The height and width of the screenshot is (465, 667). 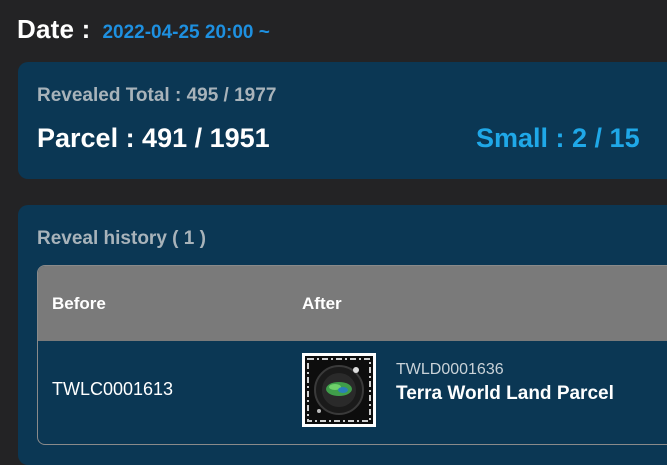 I want to click on after-item-name: Terra World Land Parcel, so click(x=505, y=393).